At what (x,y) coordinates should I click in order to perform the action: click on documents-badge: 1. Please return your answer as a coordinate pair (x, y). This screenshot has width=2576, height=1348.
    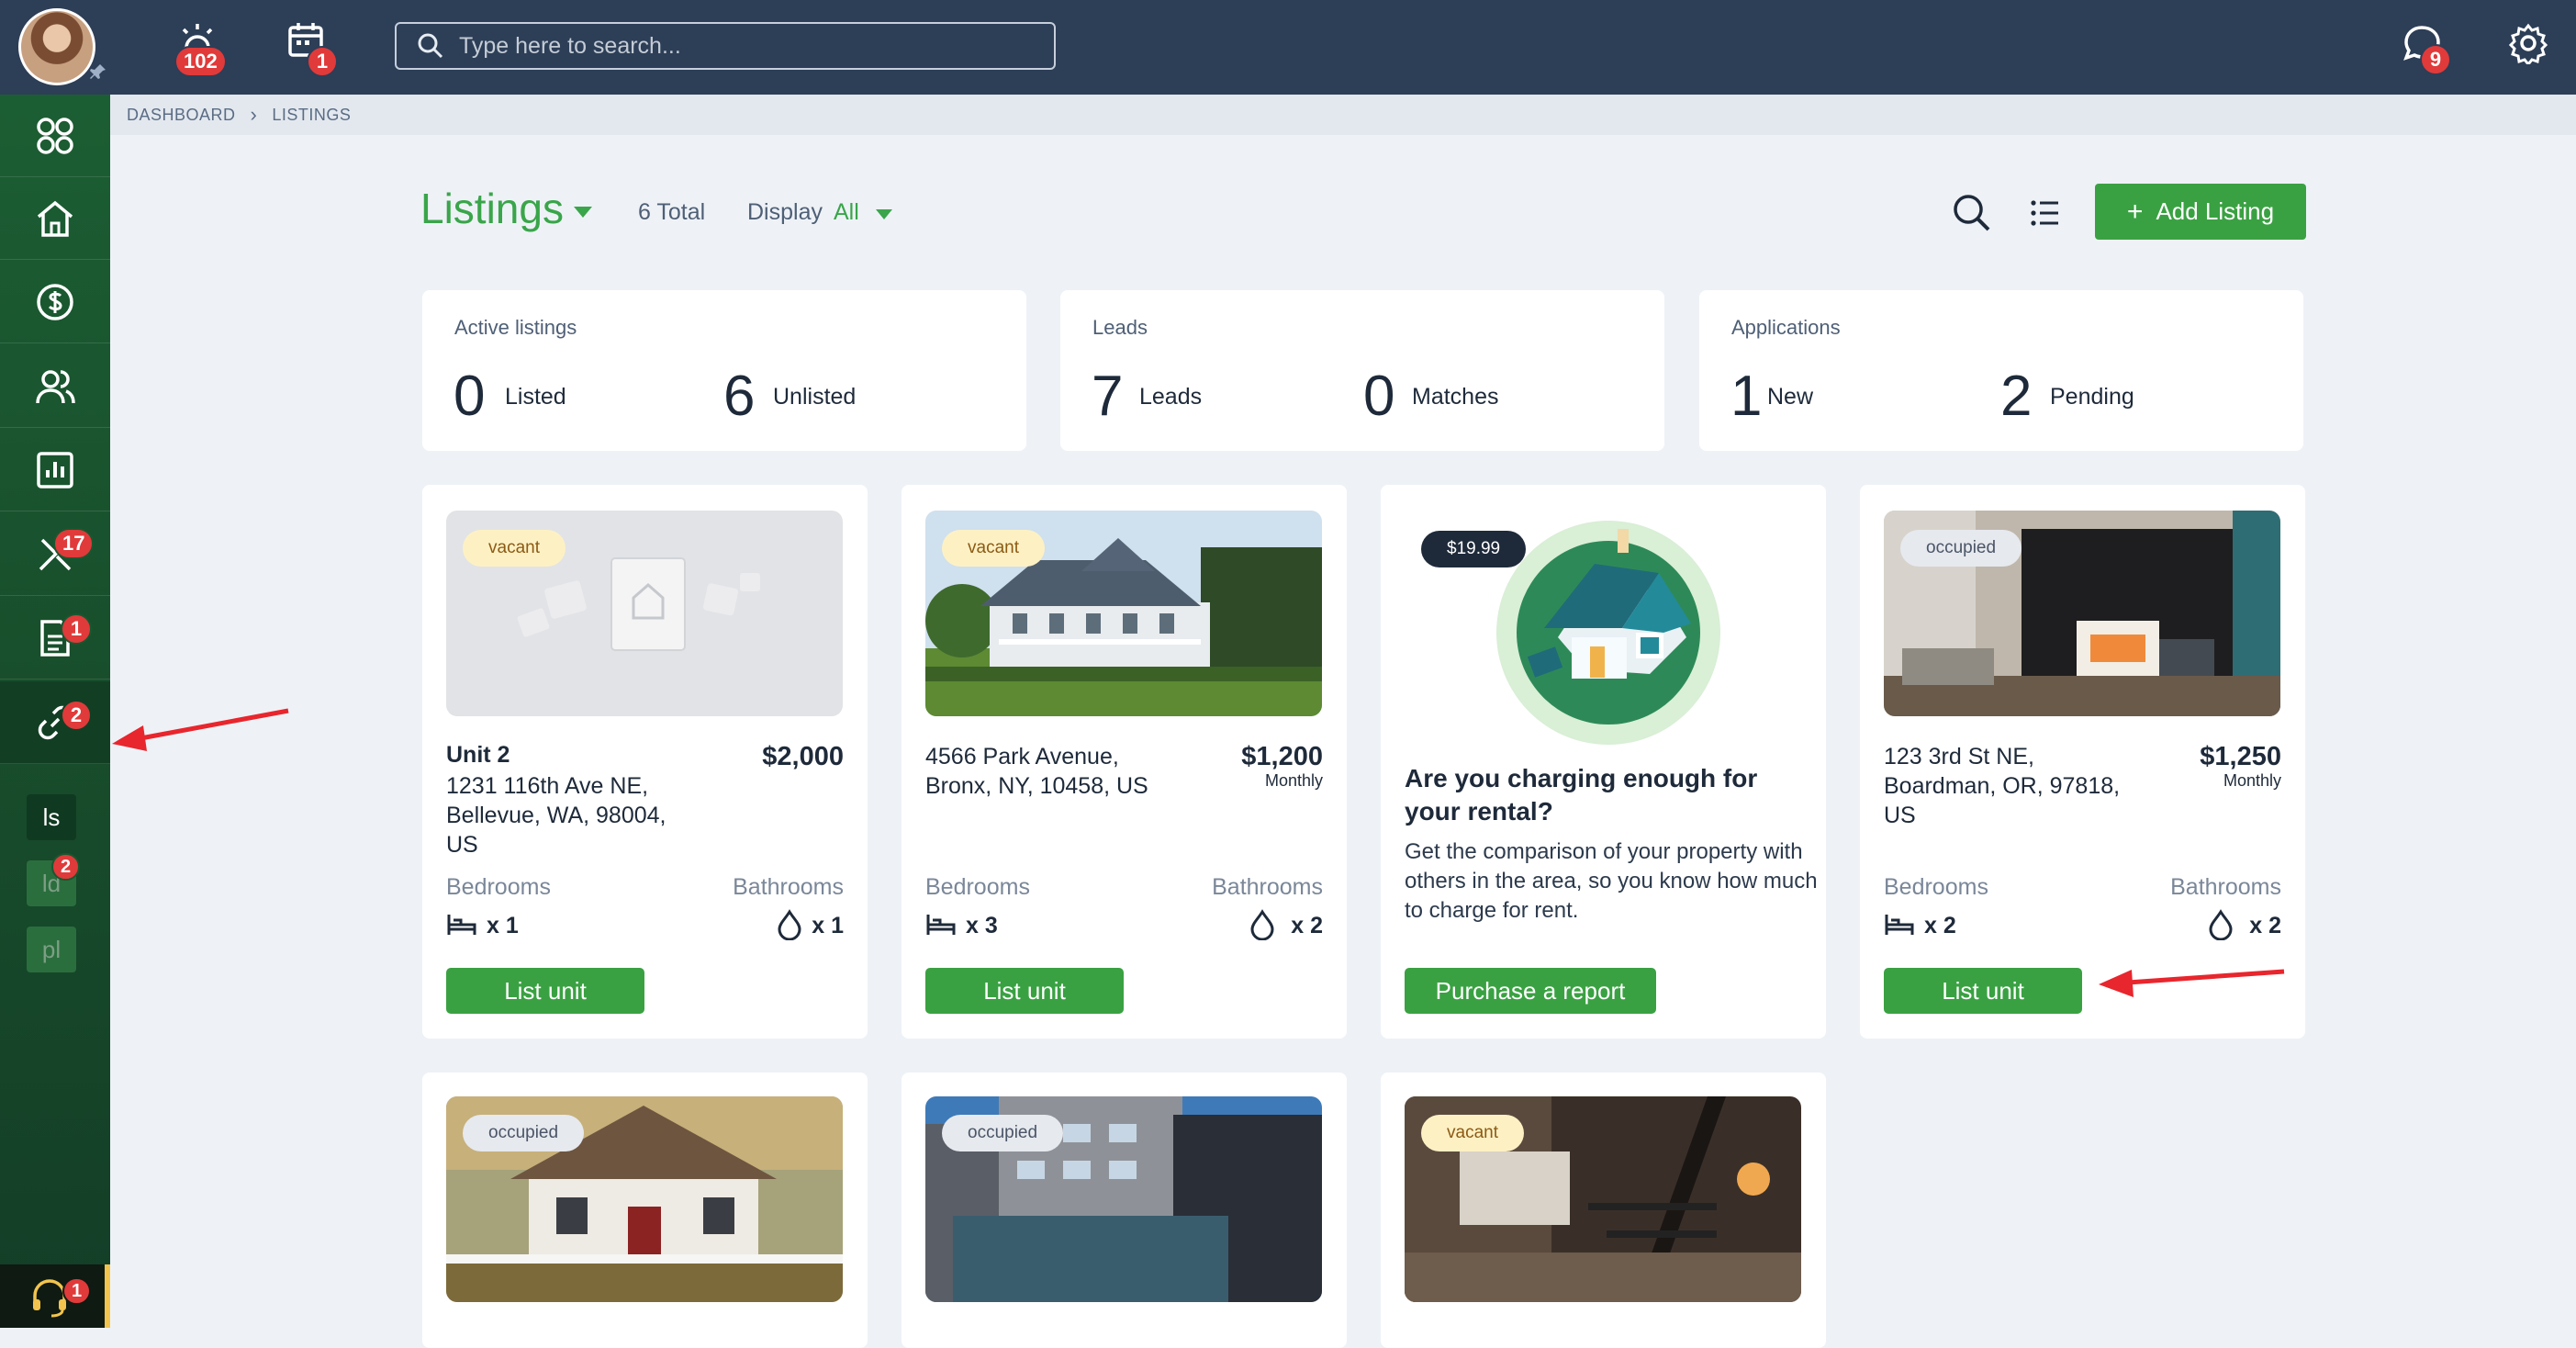
    Looking at the image, I should click on (76, 629).